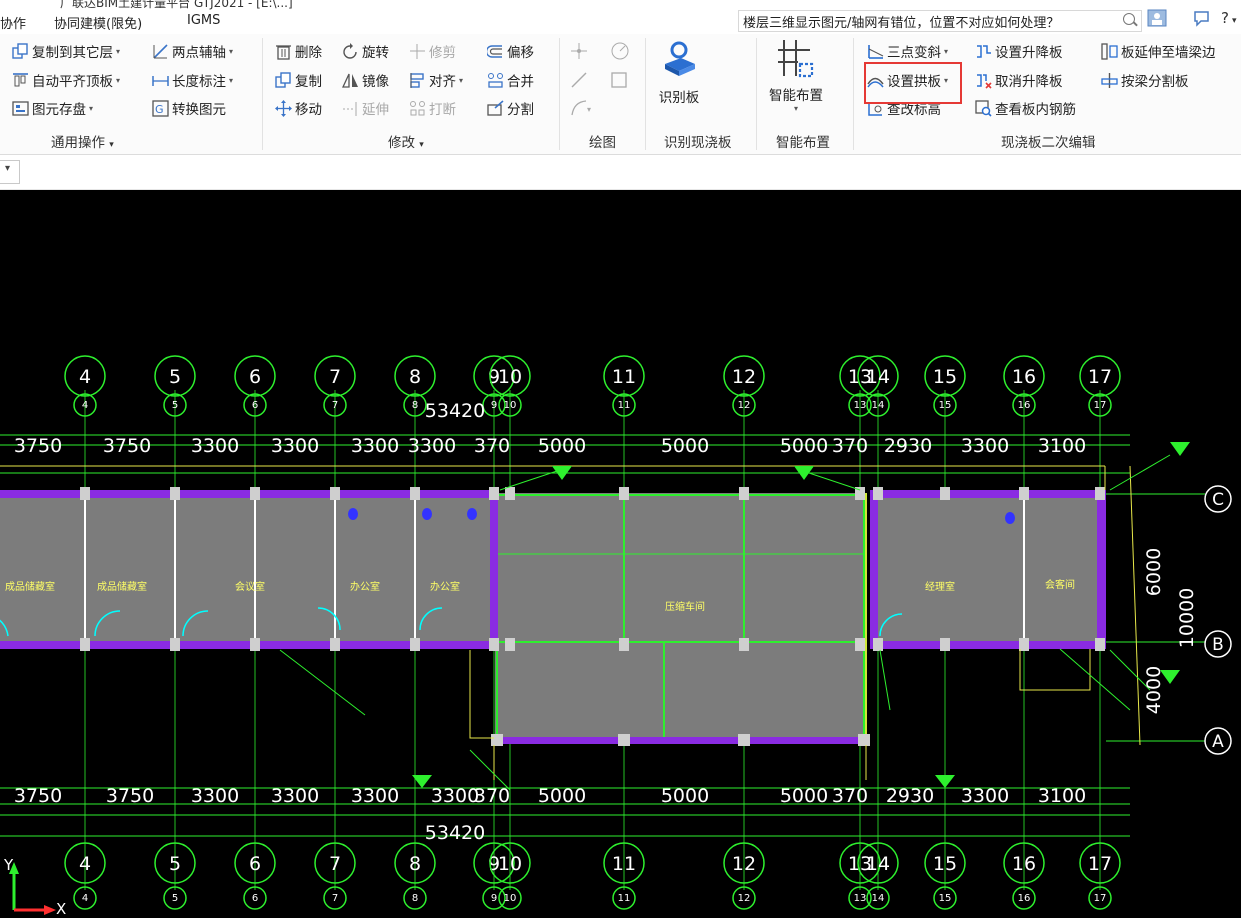 The width and height of the screenshot is (1241, 918). I want to click on top-dimension: 5000, so click(562, 446).